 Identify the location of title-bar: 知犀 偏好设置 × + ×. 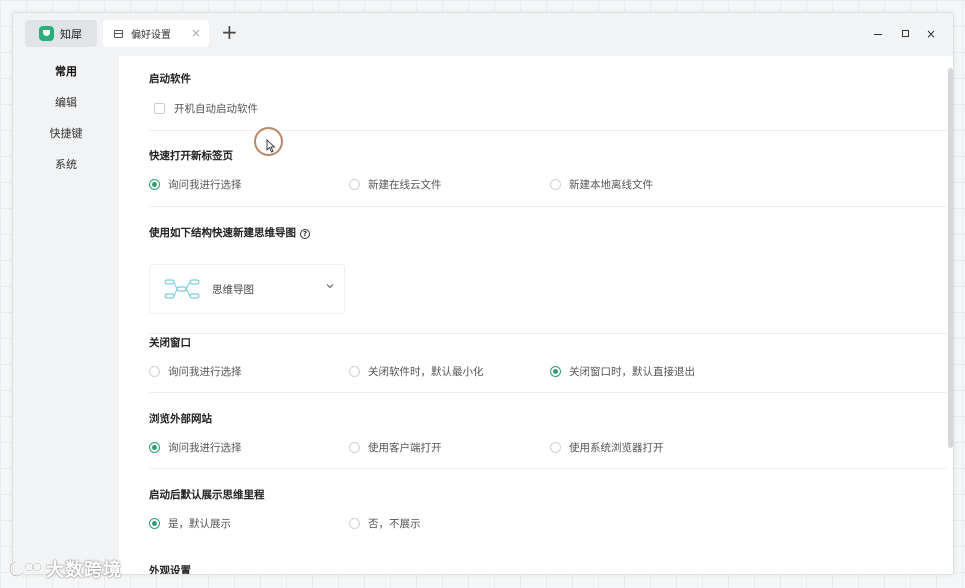
(483, 34).